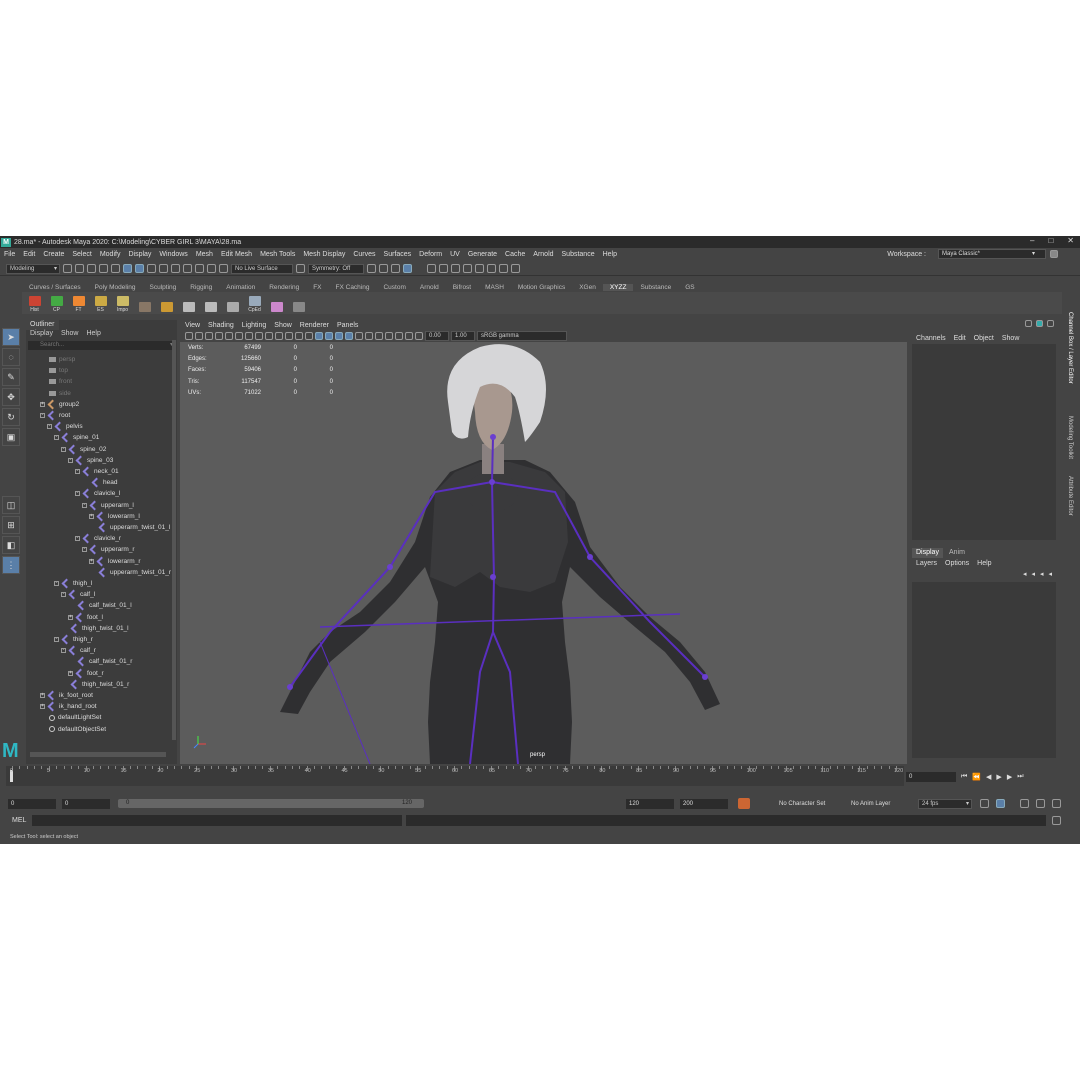 This screenshot has height=1080, width=1080. I want to click on minimize-button: –, so click(1032, 240).